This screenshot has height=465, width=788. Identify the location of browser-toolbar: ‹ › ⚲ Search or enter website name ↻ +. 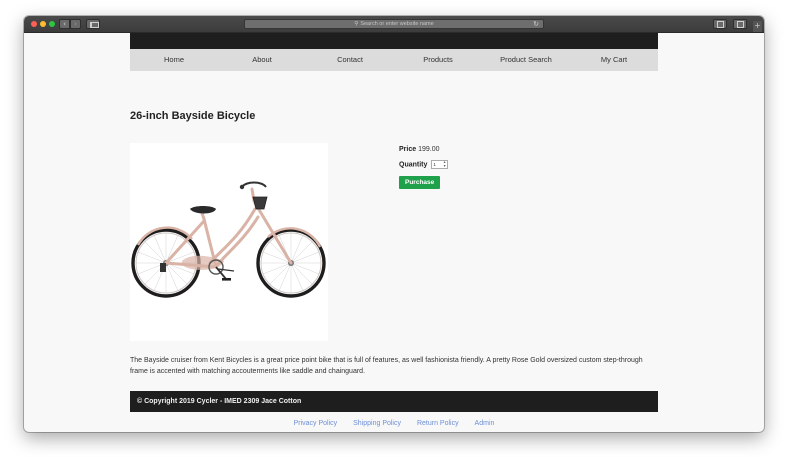
(394, 24).